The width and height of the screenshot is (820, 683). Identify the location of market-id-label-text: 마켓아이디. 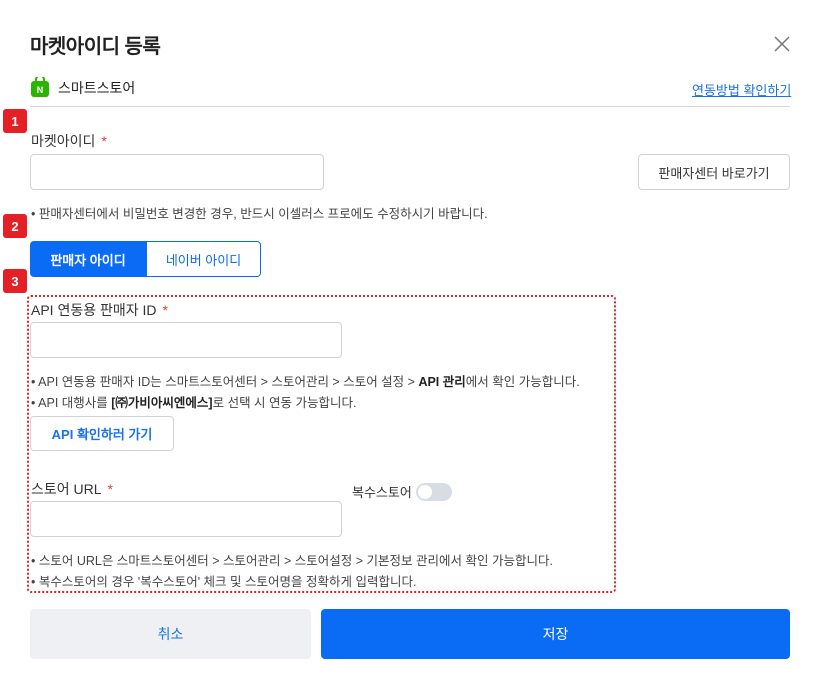
(63, 141).